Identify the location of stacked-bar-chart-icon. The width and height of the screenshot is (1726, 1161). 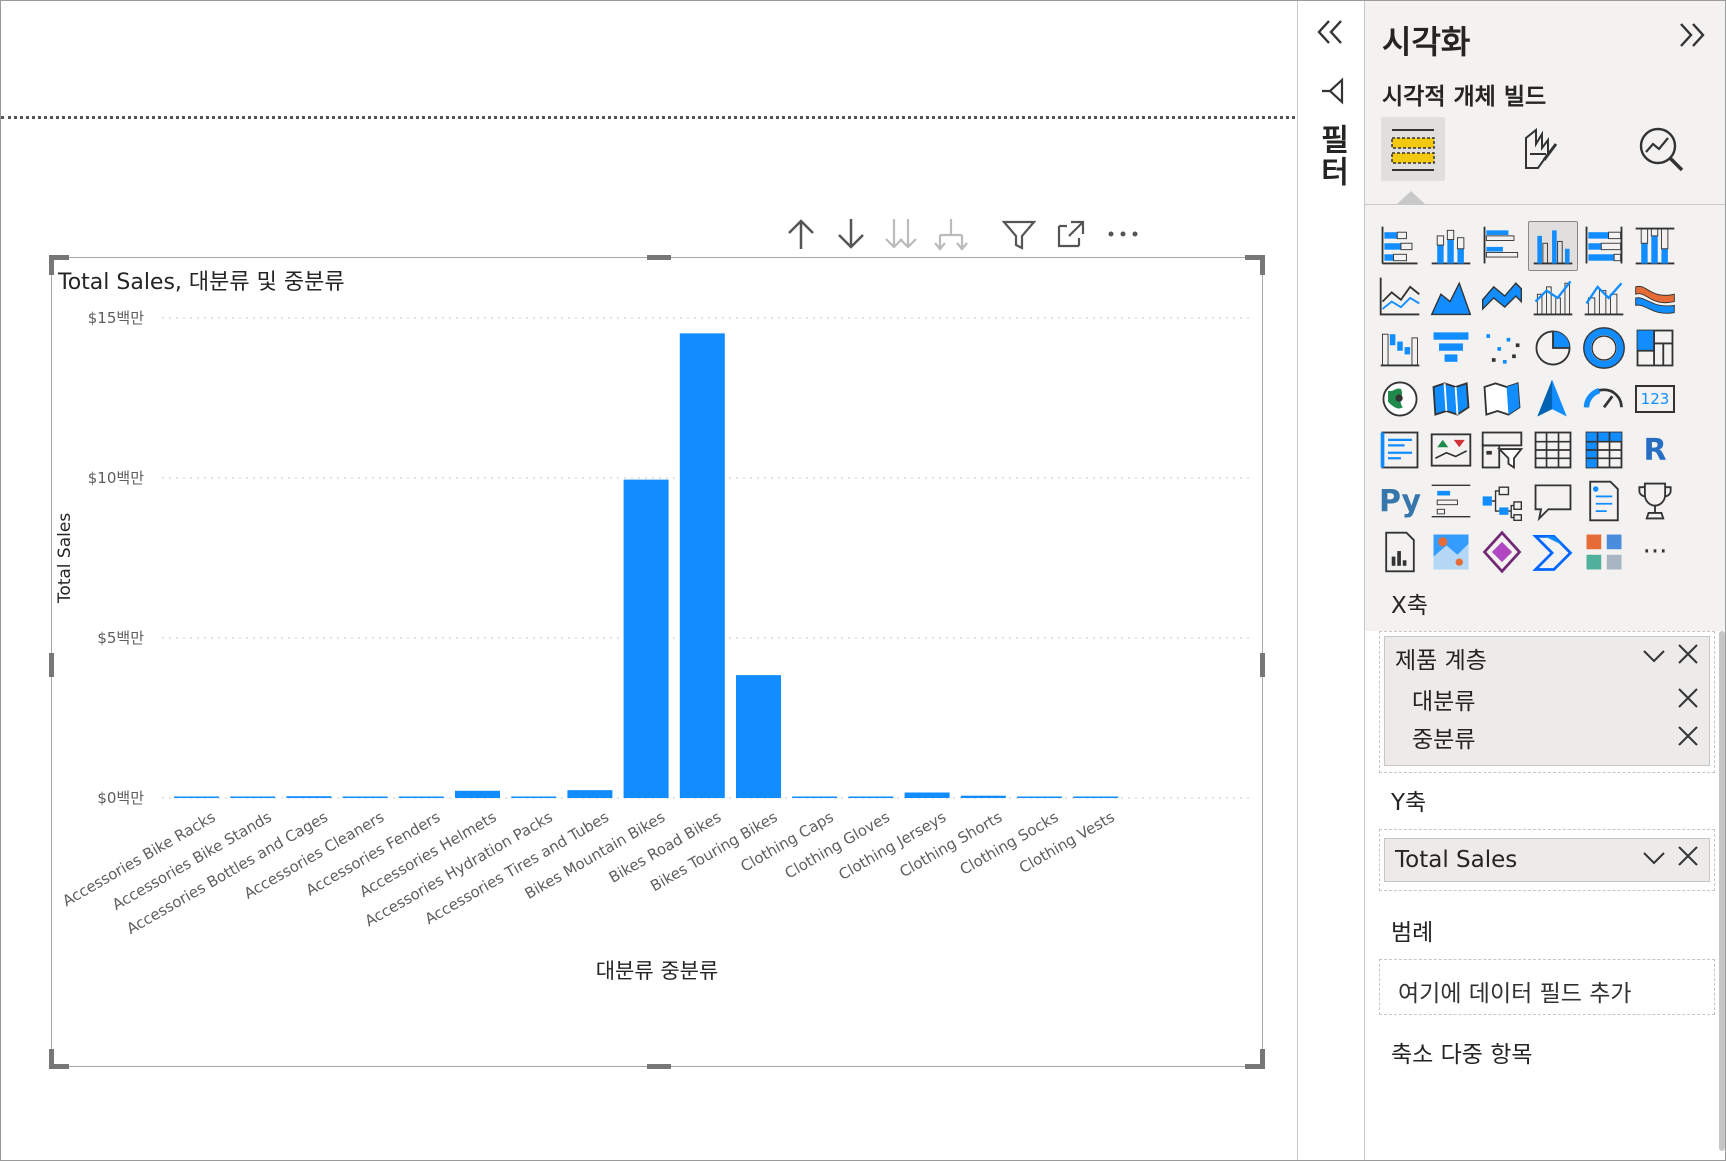
(1400, 246).